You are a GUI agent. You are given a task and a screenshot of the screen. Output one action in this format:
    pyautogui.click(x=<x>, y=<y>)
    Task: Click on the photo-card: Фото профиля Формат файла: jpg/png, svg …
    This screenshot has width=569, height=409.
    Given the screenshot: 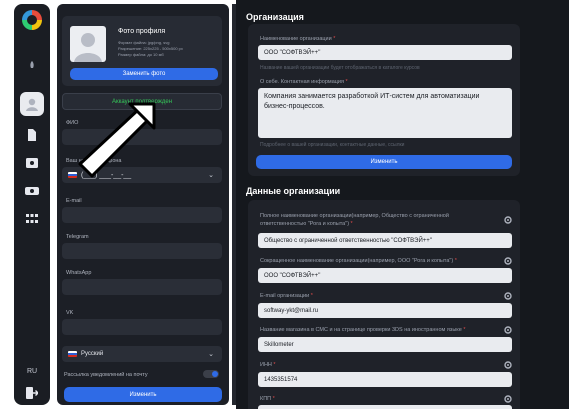 What is the action you would take?
    pyautogui.click(x=142, y=51)
    